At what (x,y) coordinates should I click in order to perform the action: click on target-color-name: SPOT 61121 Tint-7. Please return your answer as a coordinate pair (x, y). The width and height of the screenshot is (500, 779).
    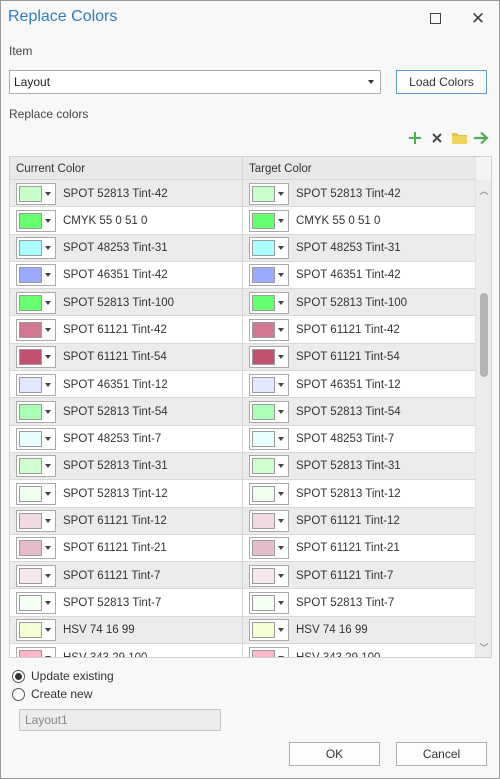
    Looking at the image, I should click on (345, 575).